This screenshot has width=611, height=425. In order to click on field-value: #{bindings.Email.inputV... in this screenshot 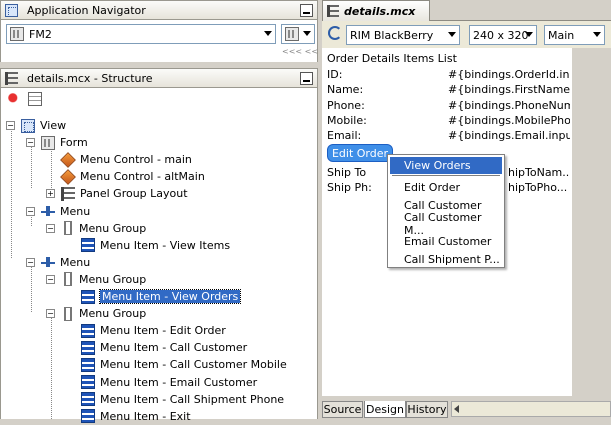, I will do `click(509, 136)`.